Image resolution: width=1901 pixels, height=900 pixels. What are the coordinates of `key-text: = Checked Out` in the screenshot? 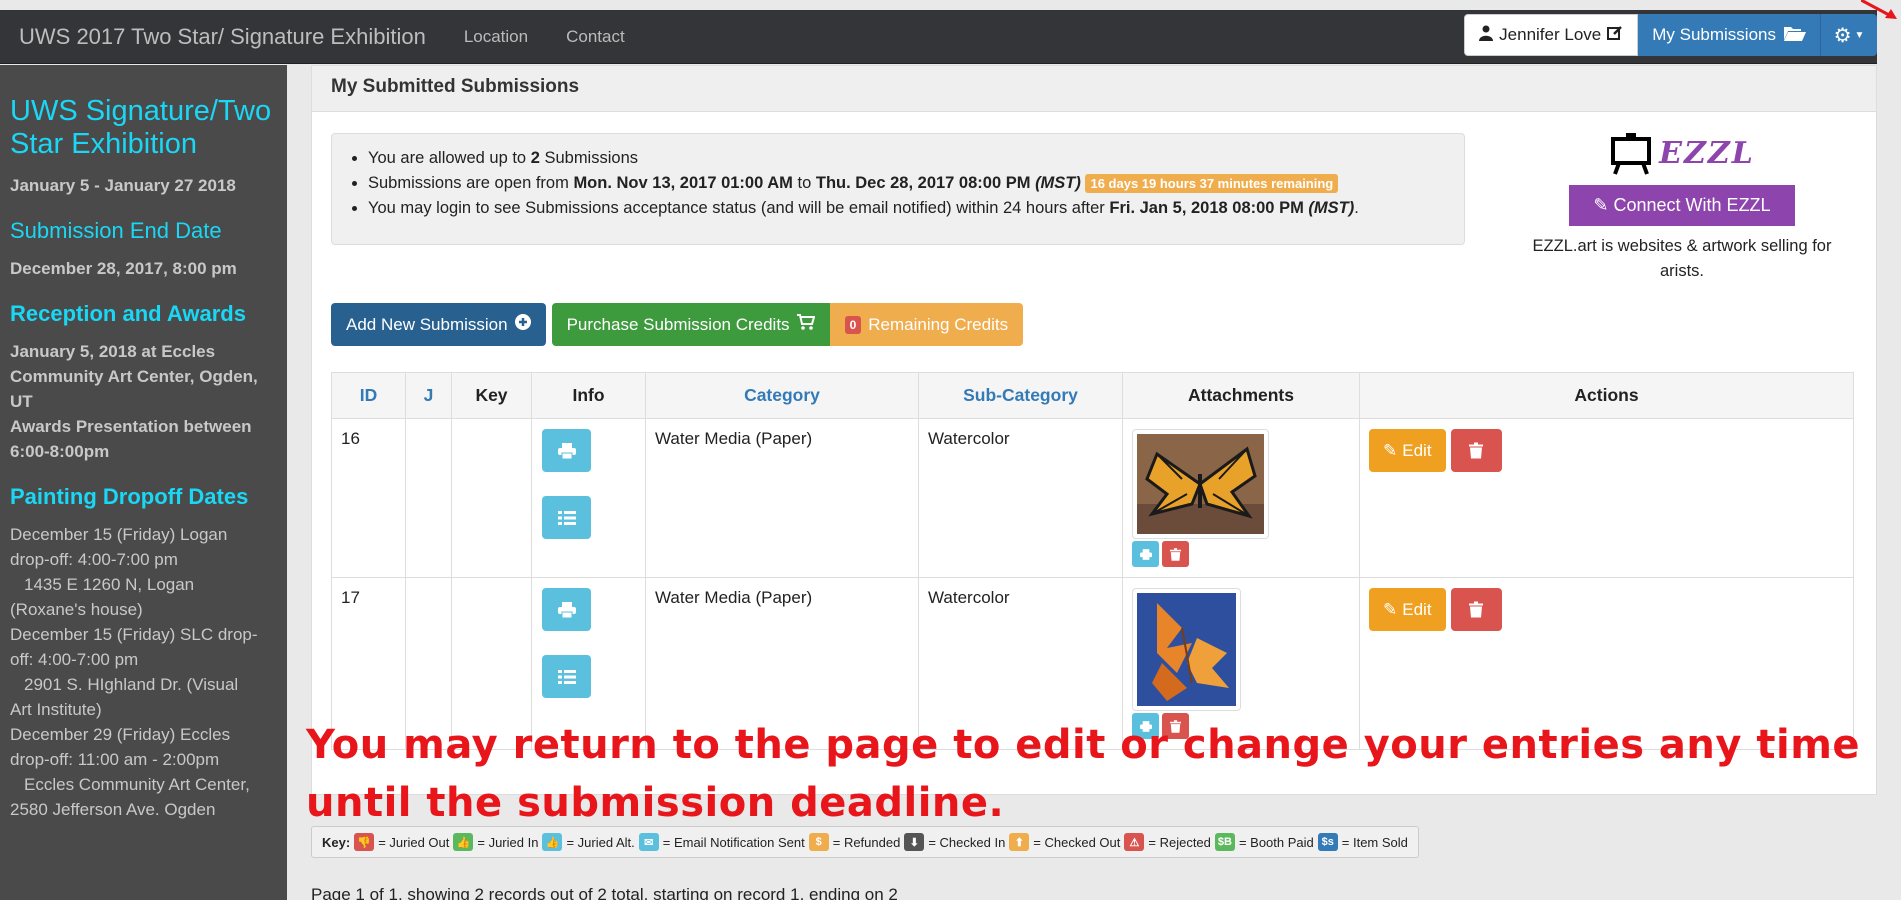 It's located at (1077, 842).